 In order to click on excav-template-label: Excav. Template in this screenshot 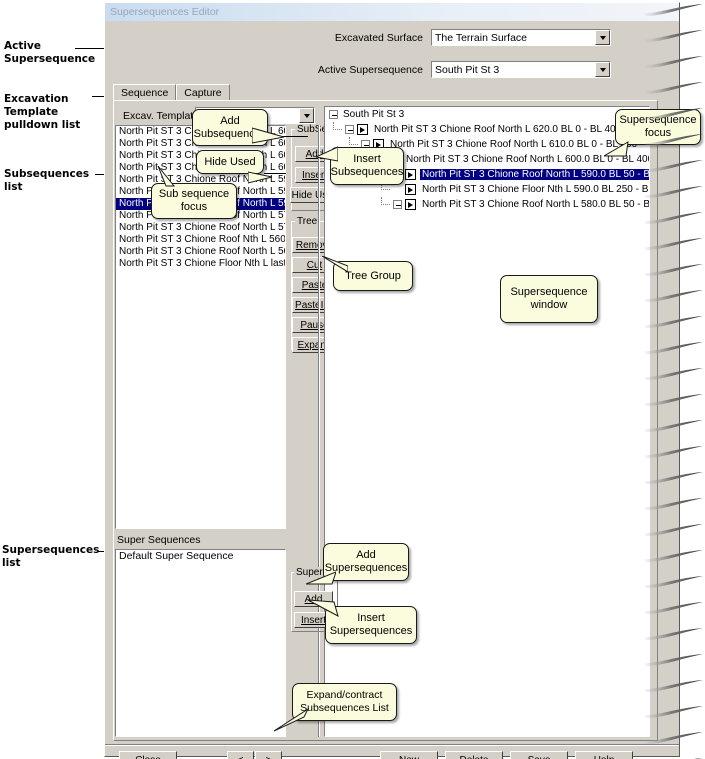, I will do `click(161, 116)`.